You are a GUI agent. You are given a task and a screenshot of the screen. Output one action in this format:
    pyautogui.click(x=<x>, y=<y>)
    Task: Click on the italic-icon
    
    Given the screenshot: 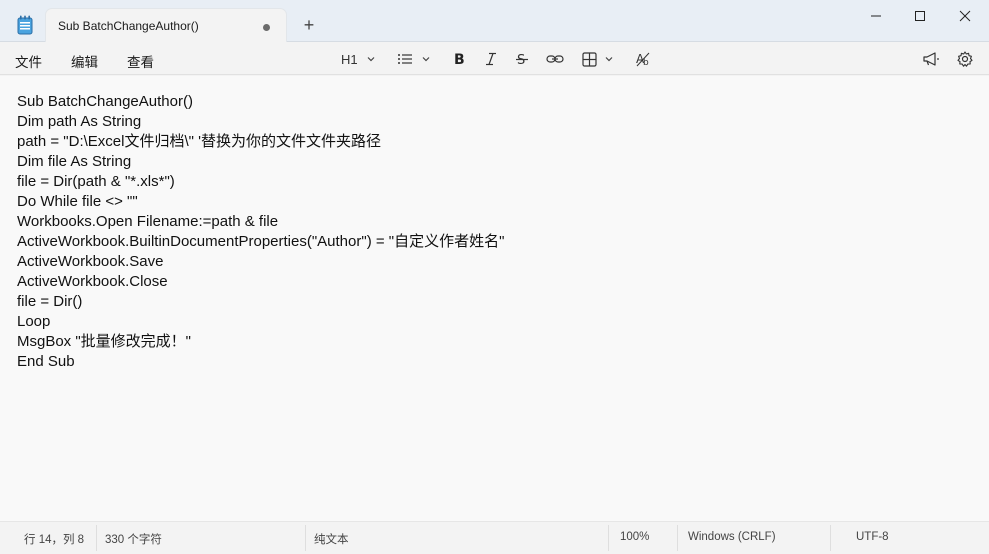 What is the action you would take?
    pyautogui.click(x=491, y=59)
    